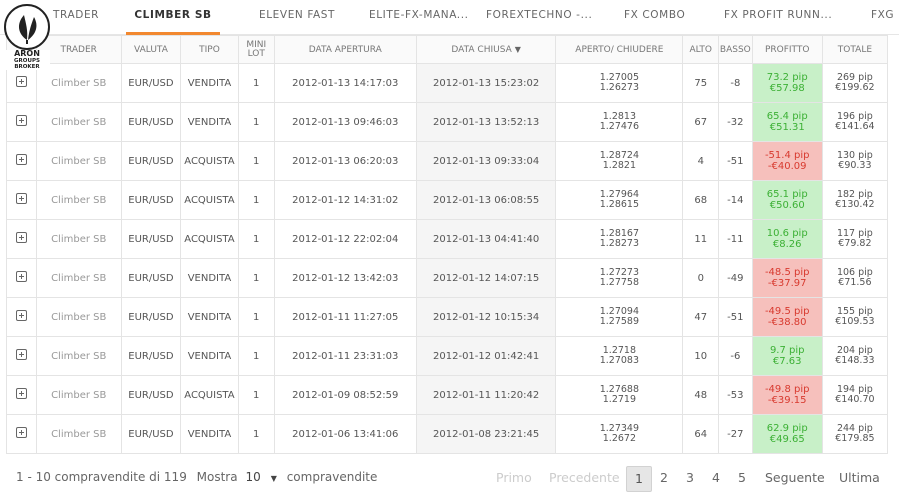 The image size is (899, 498). What do you see at coordinates (787, 233) in the screenshot?
I see `profit-pip: 10.6 pip` at bounding box center [787, 233].